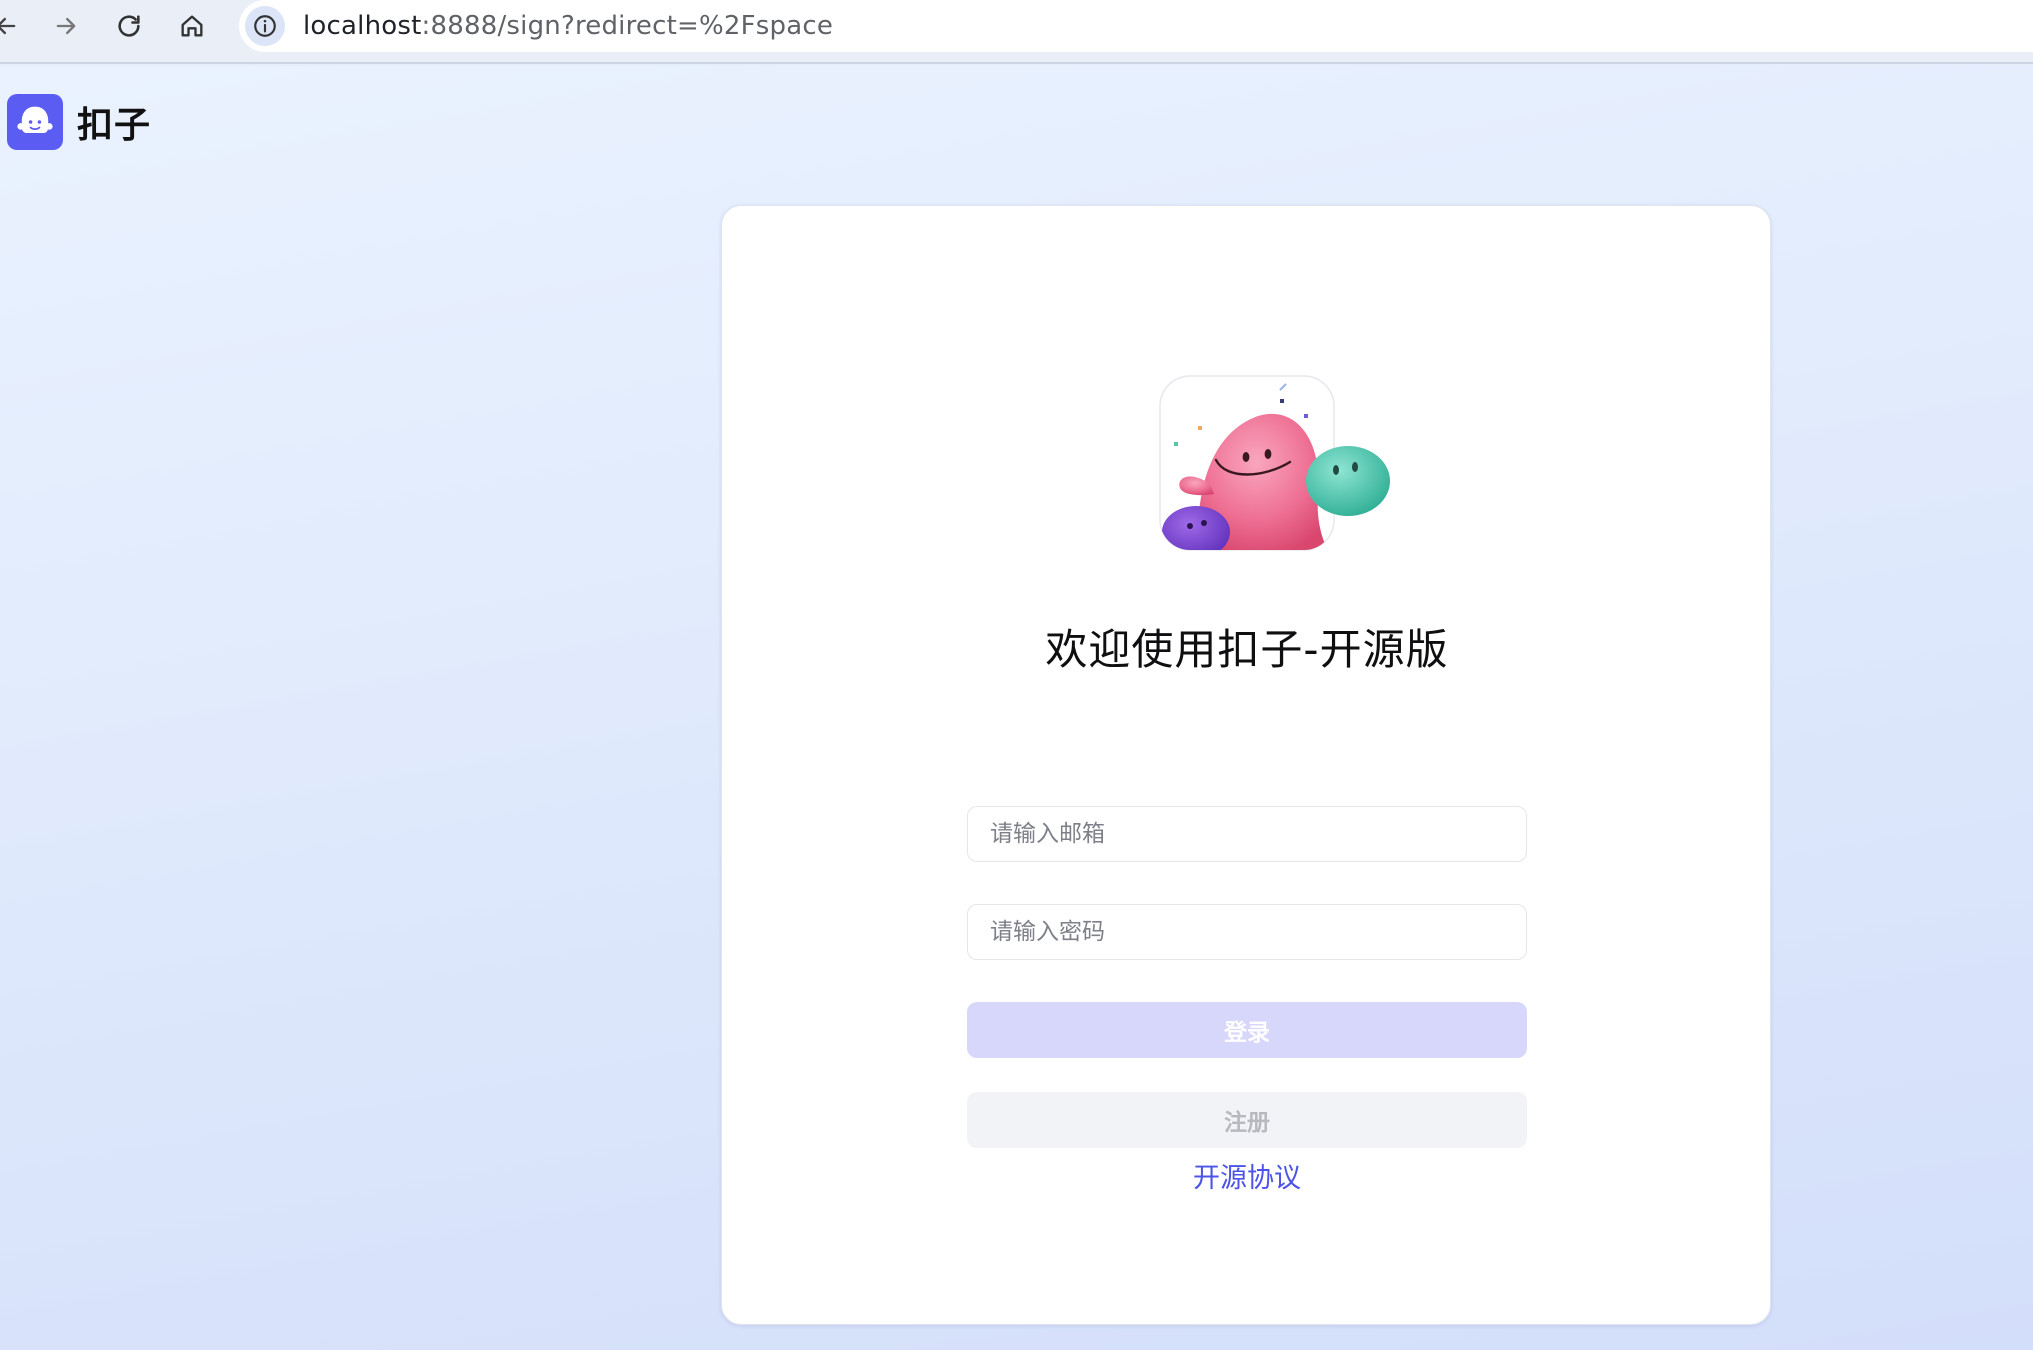 This screenshot has width=2033, height=1350. What do you see at coordinates (362, 26) in the screenshot?
I see `url-host: localhost` at bounding box center [362, 26].